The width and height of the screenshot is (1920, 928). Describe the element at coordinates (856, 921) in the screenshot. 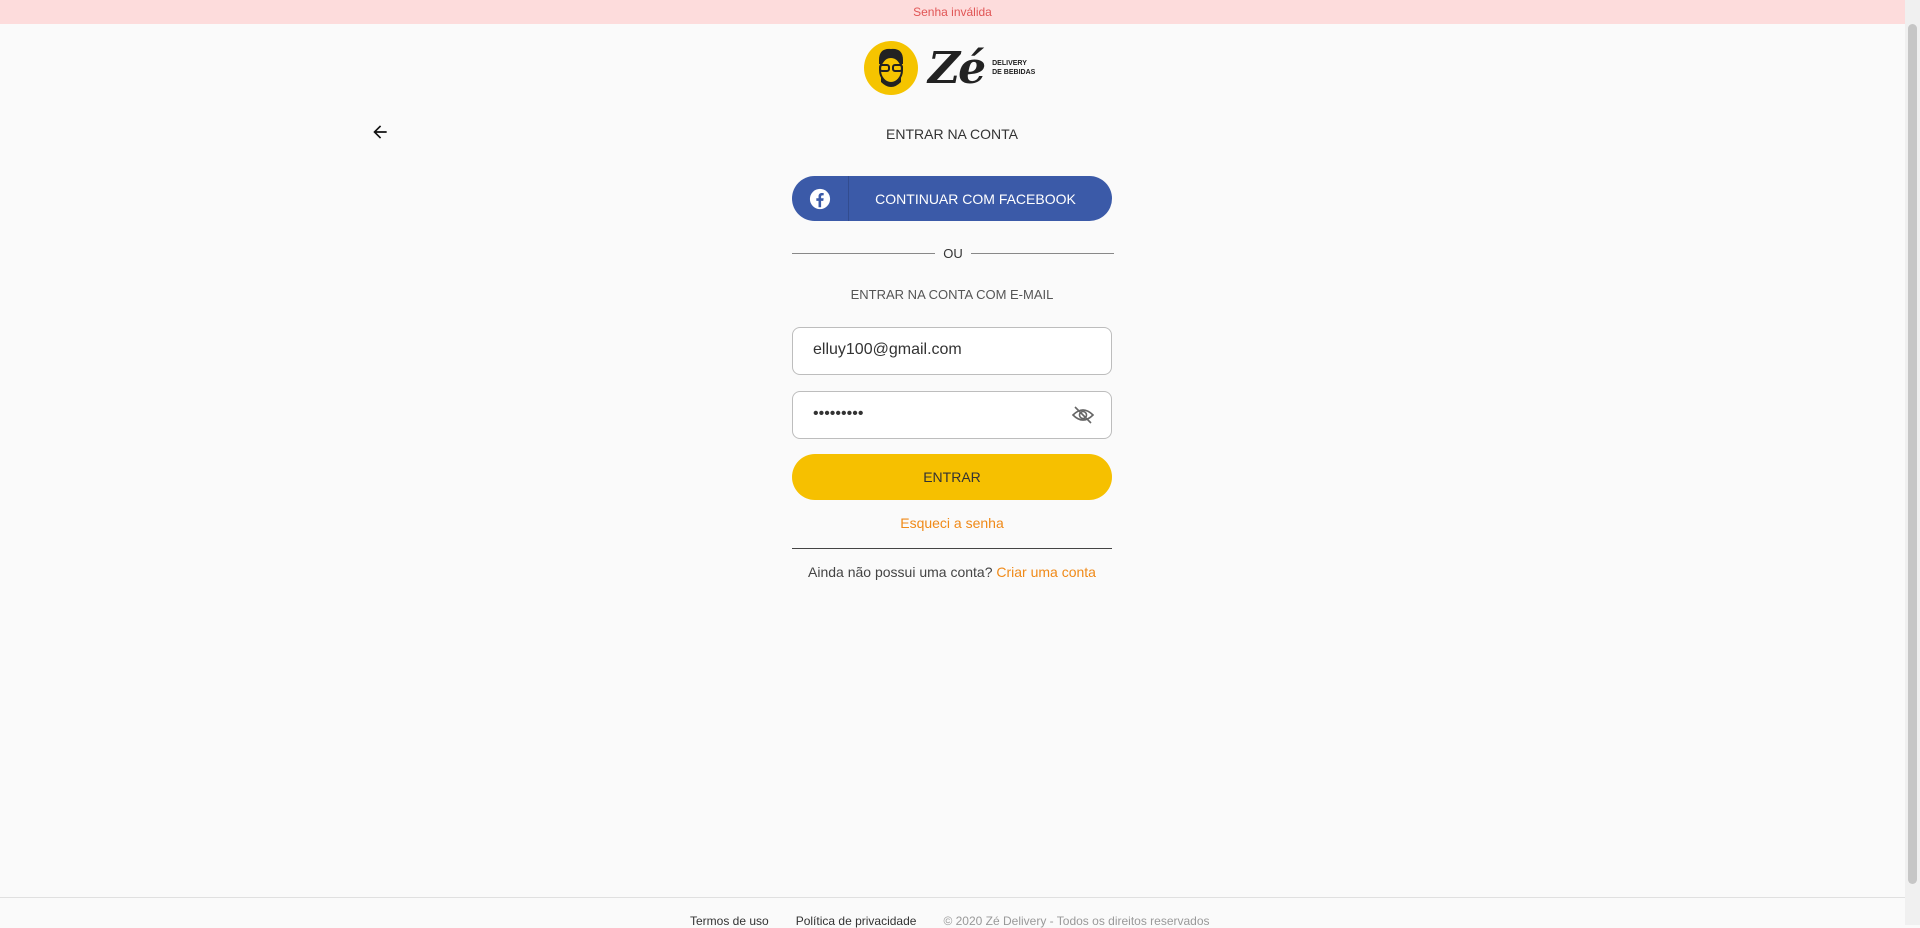

I see `privacy-link: Política de privacidade` at that location.